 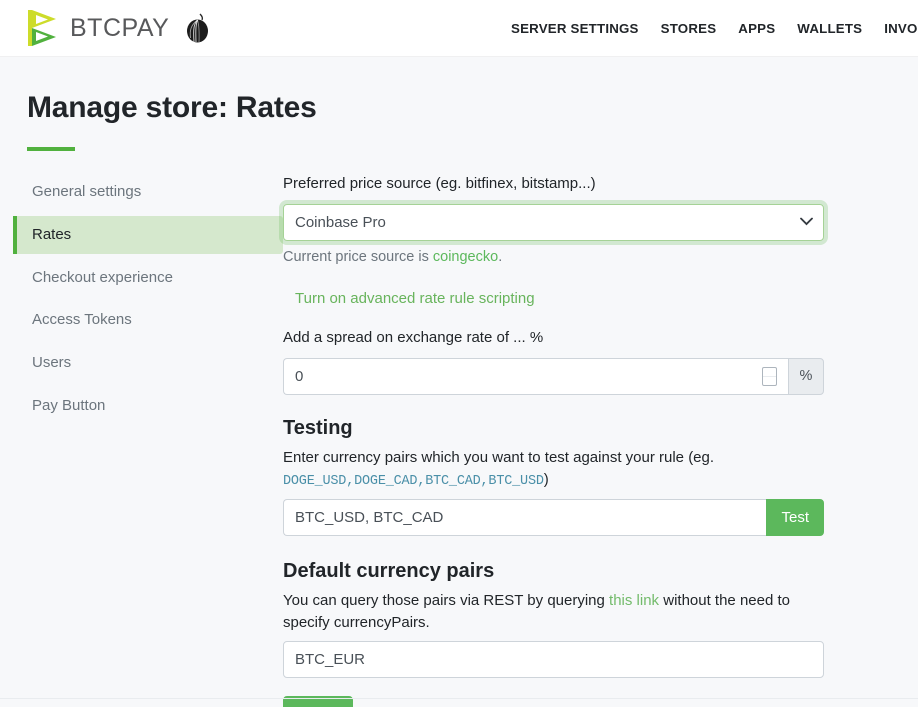 What do you see at coordinates (769, 376) in the screenshot?
I see `number-spinner-icon` at bounding box center [769, 376].